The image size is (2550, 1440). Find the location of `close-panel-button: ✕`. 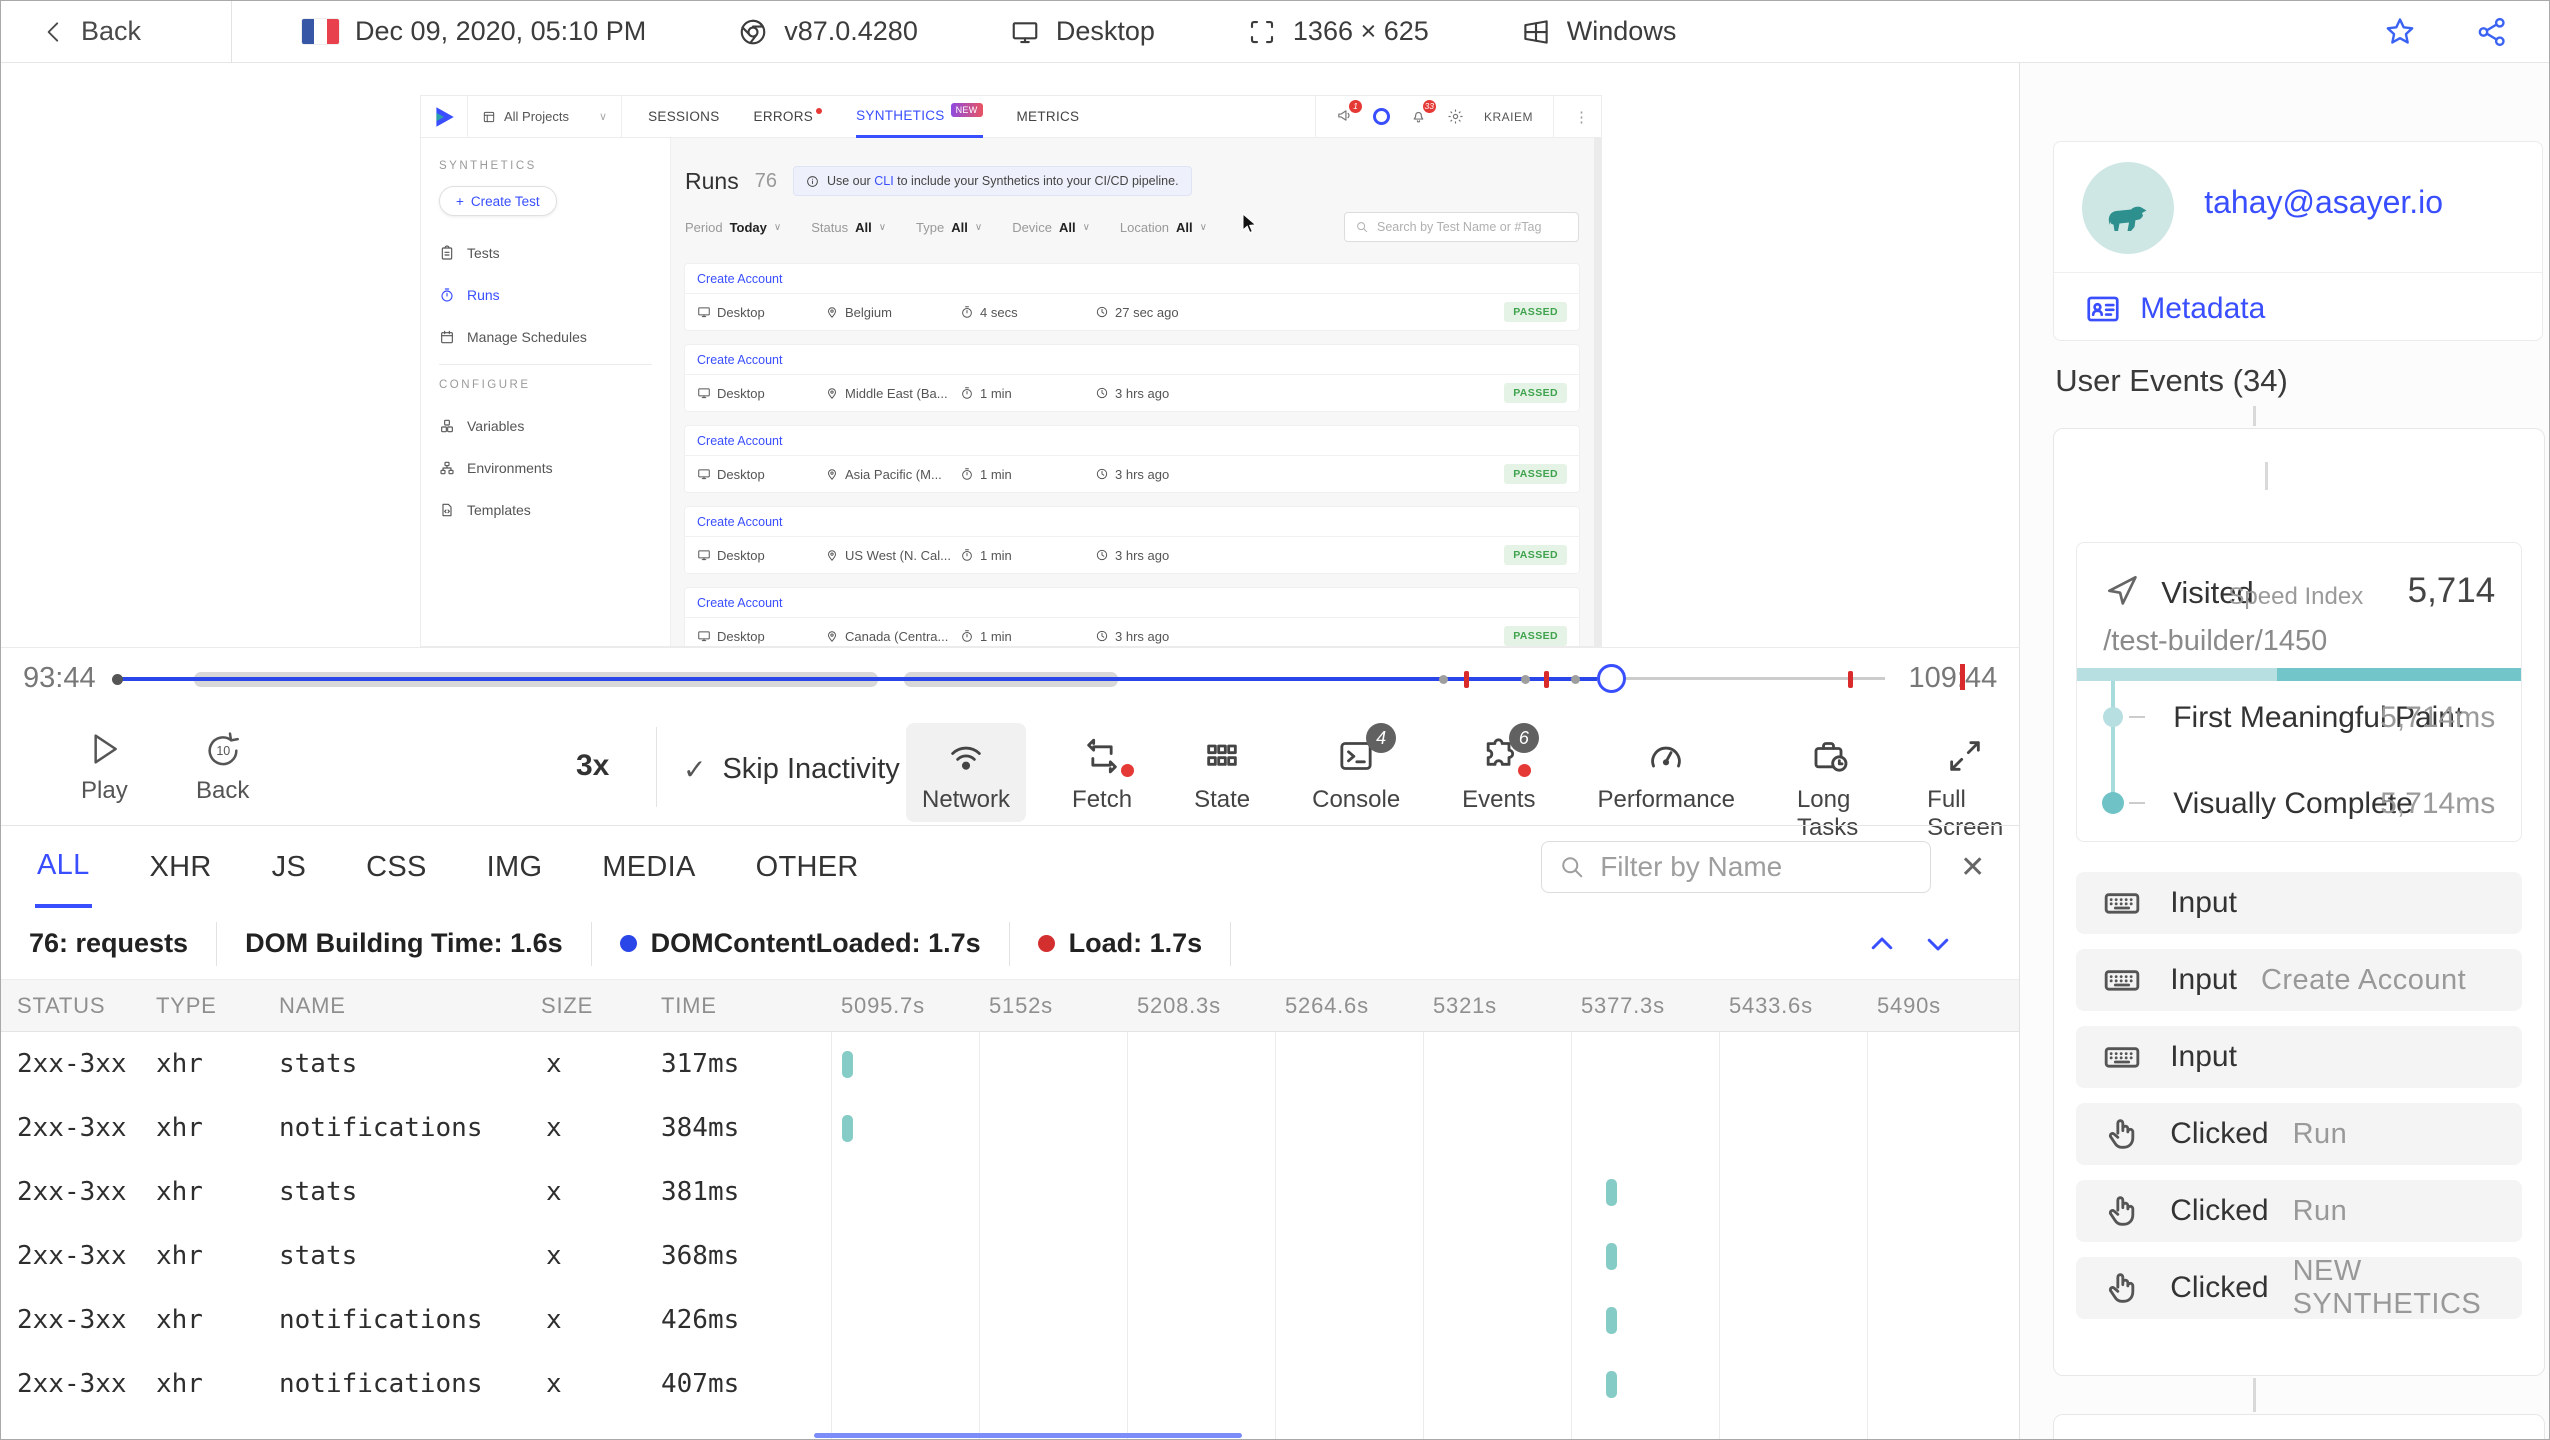

close-panel-button: ✕ is located at coordinates (1972, 867).